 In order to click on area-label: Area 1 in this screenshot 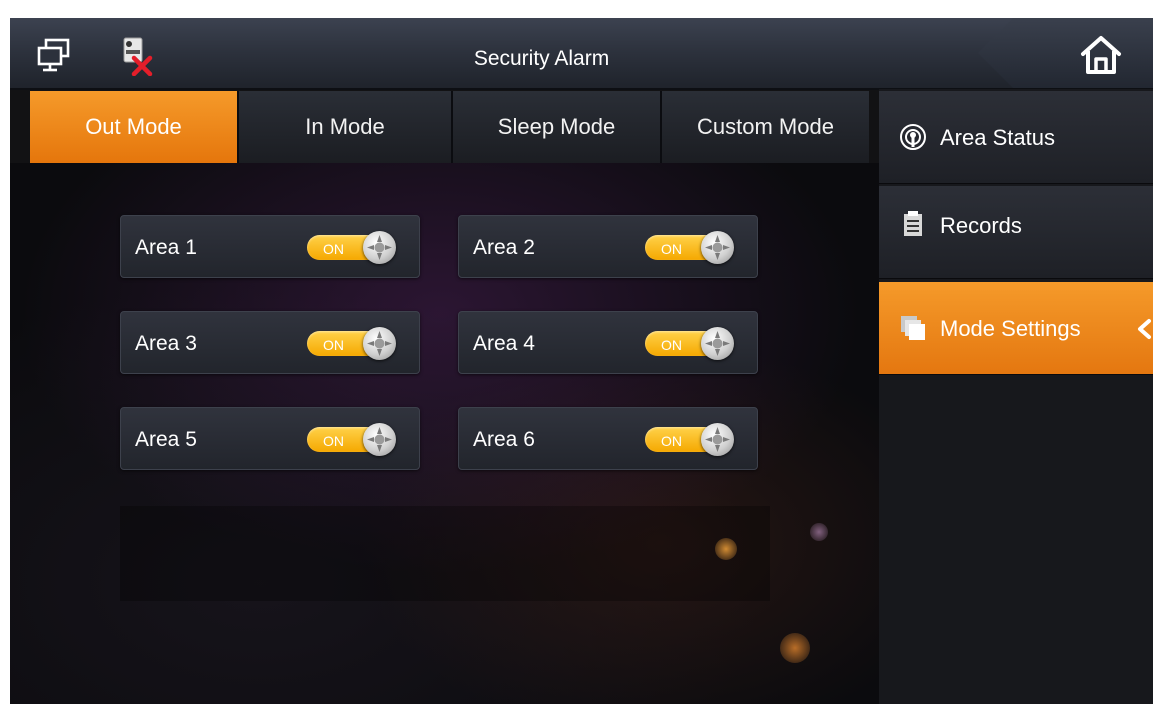, I will do `click(166, 247)`.